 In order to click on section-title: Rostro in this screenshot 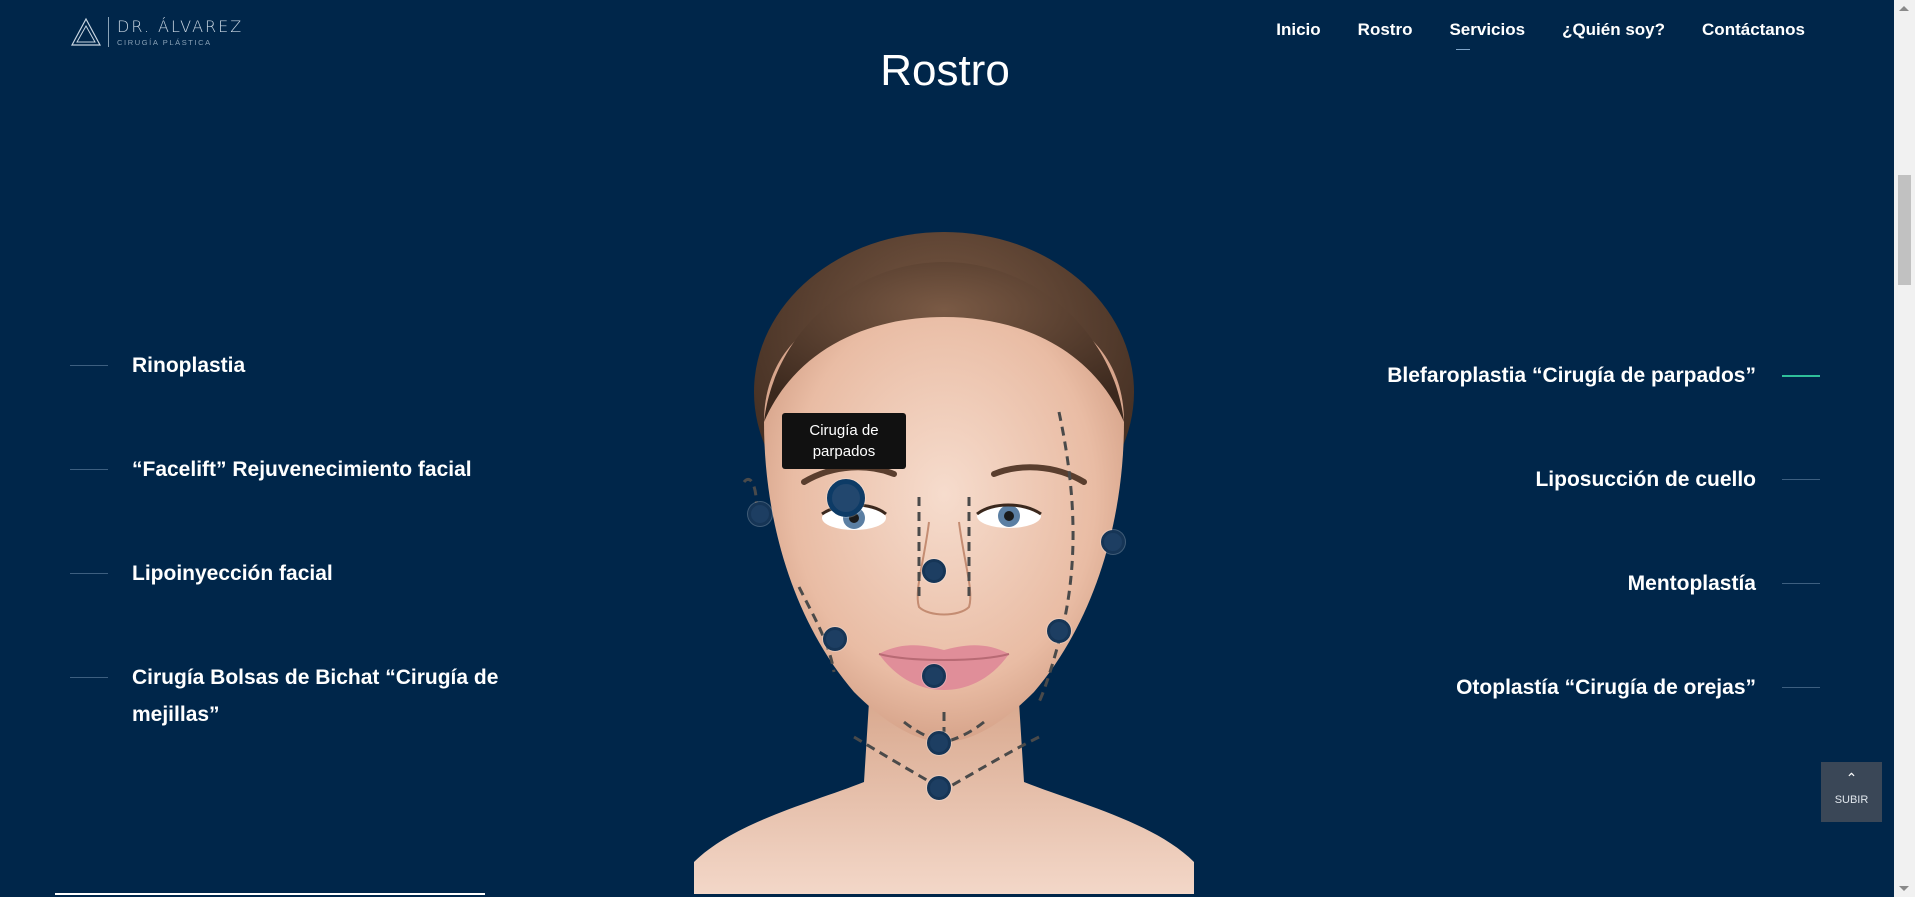, I will do `click(945, 70)`.